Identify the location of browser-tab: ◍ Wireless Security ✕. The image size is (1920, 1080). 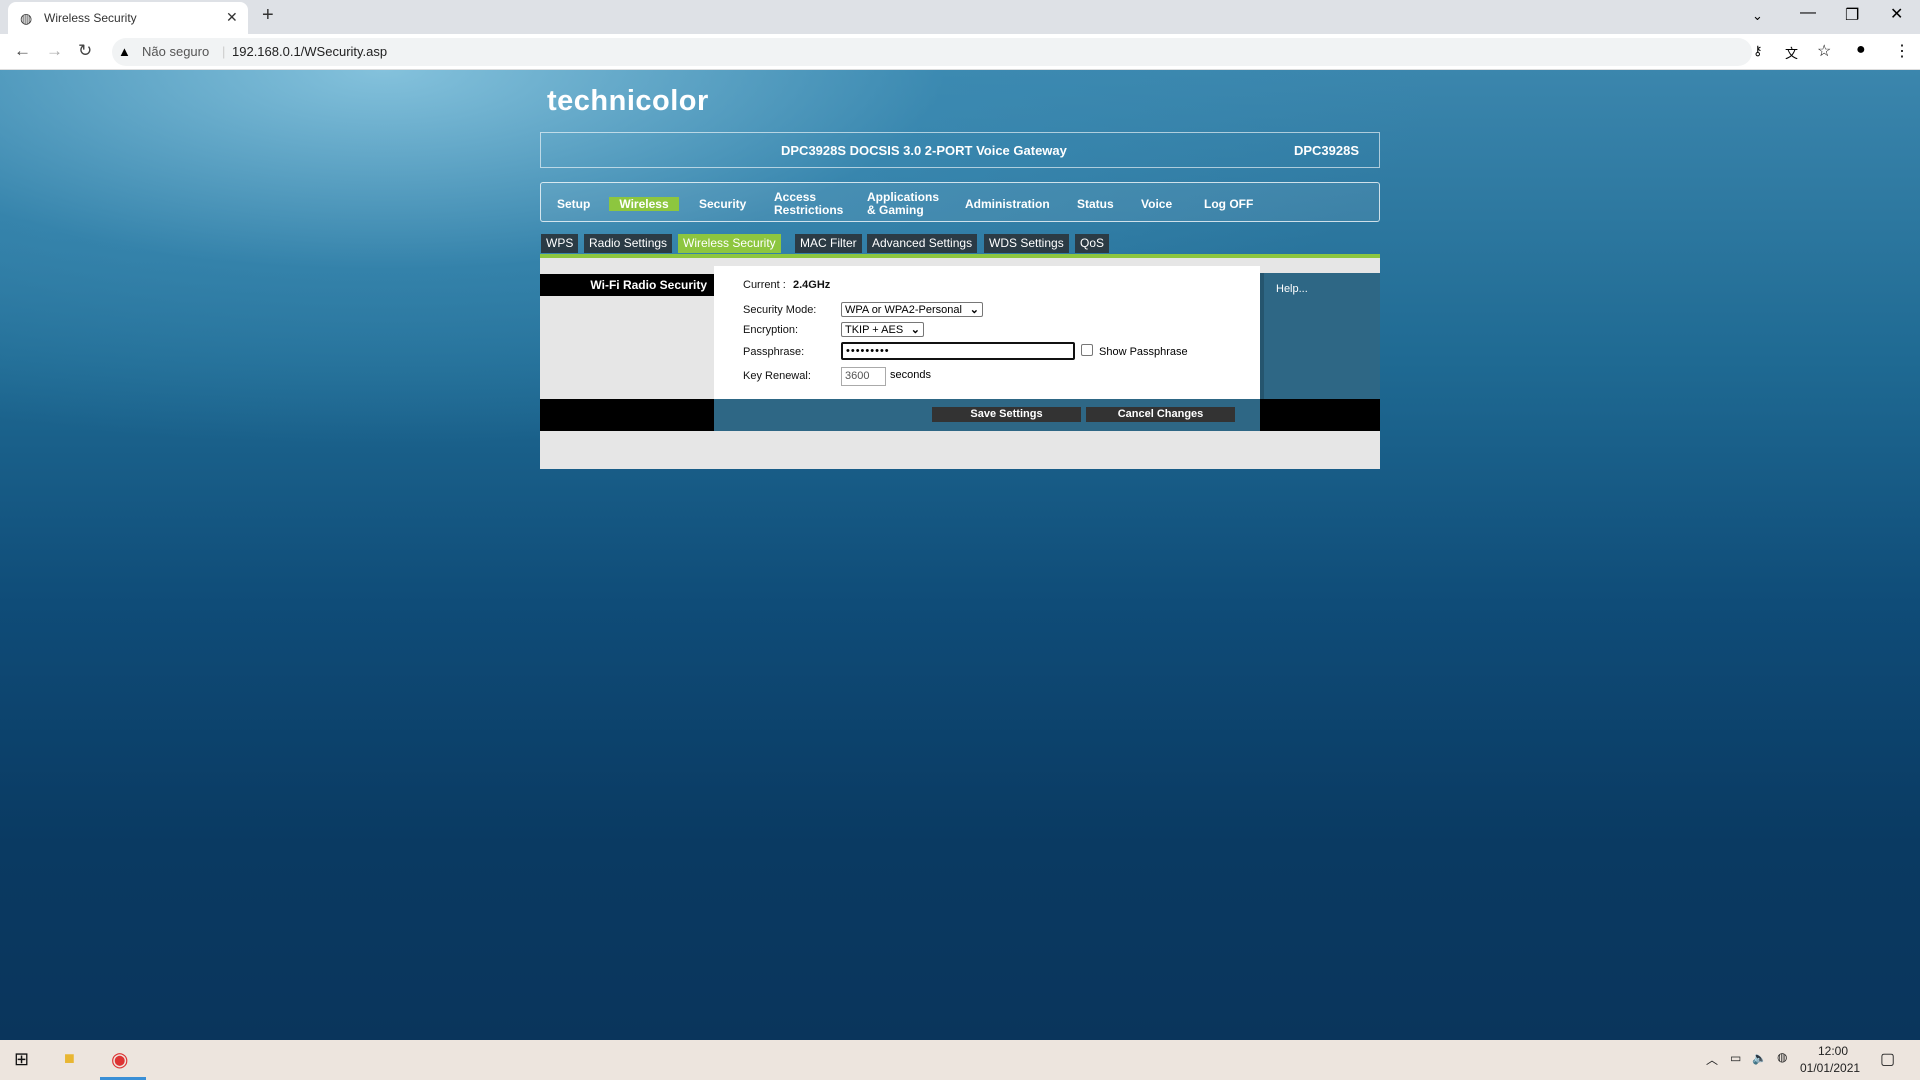
(128, 18).